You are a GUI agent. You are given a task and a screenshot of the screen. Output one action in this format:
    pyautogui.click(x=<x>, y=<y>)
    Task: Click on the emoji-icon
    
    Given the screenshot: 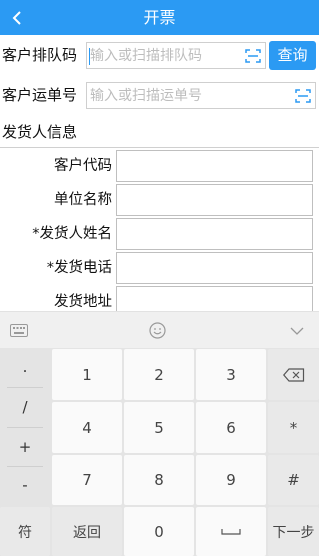 What is the action you would take?
    pyautogui.click(x=157, y=330)
    